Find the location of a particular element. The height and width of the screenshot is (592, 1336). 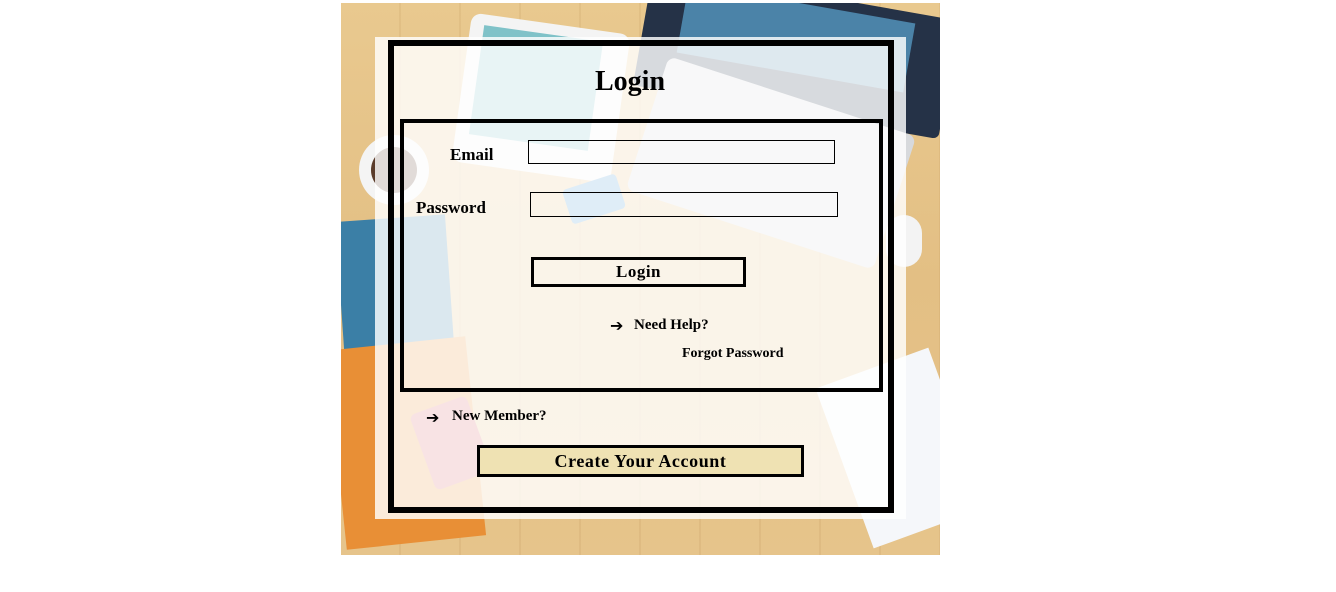

password-field is located at coordinates (684, 204).